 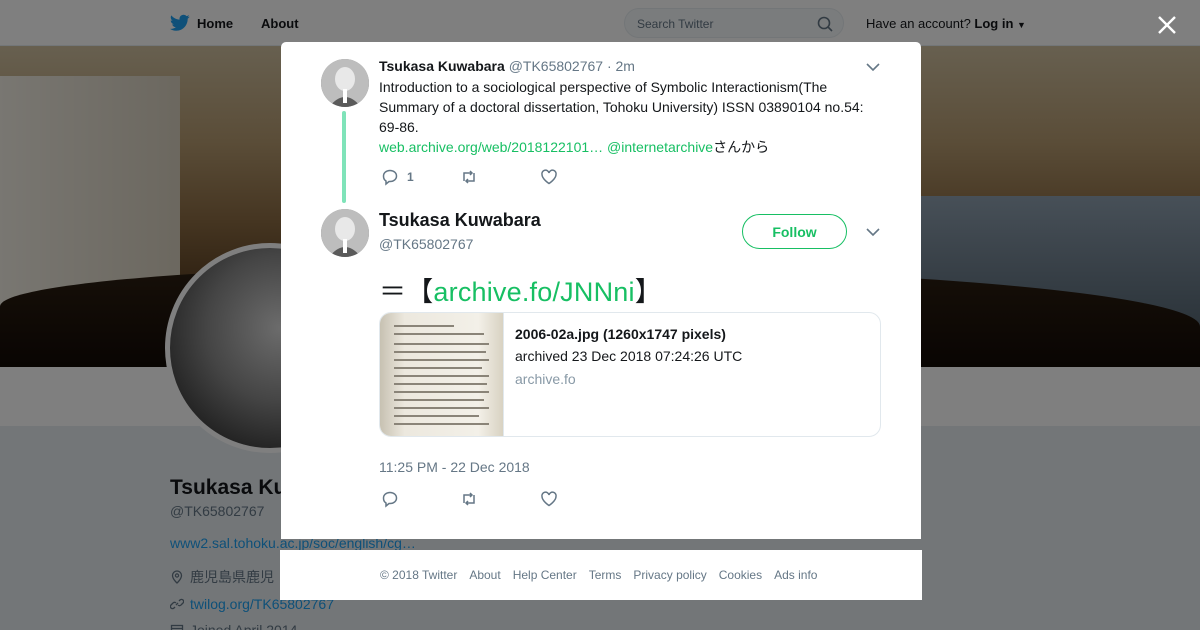 I want to click on card-domain: archive.fo, so click(x=545, y=379).